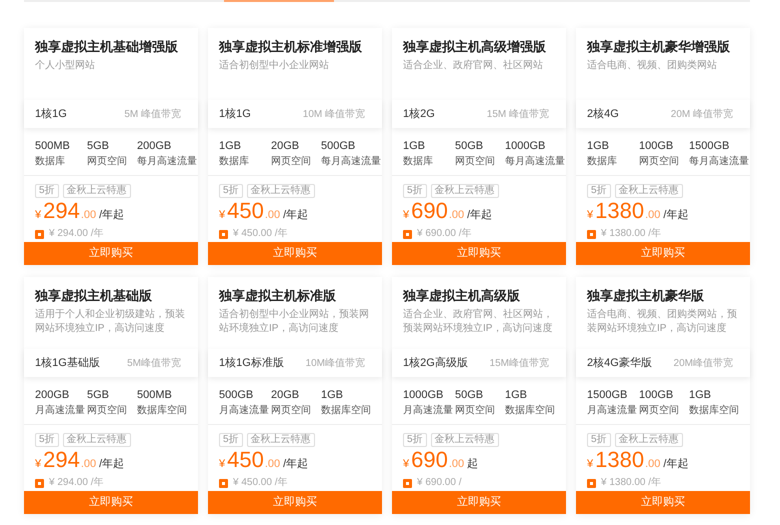  I want to click on price-unit: 起, so click(472, 464).